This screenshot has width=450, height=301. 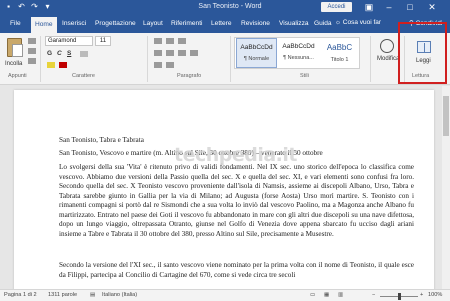 I want to click on highlight-color-icon, so click(x=51, y=65).